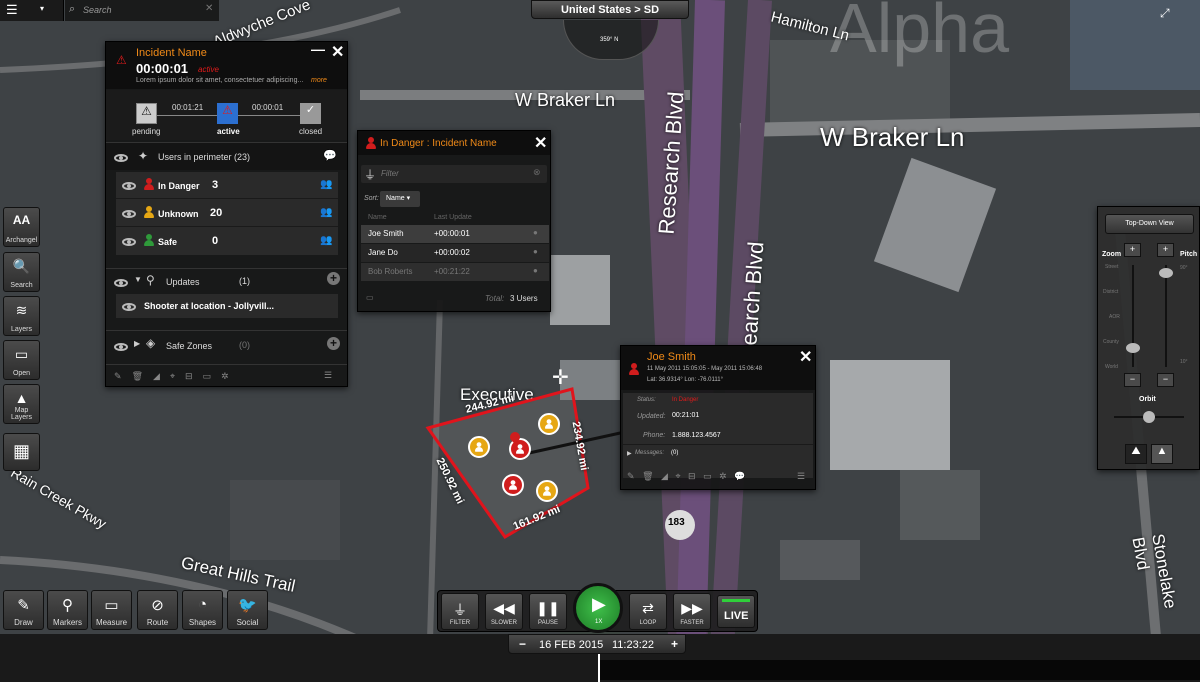  I want to click on date-plus-button: +, so click(674, 644).